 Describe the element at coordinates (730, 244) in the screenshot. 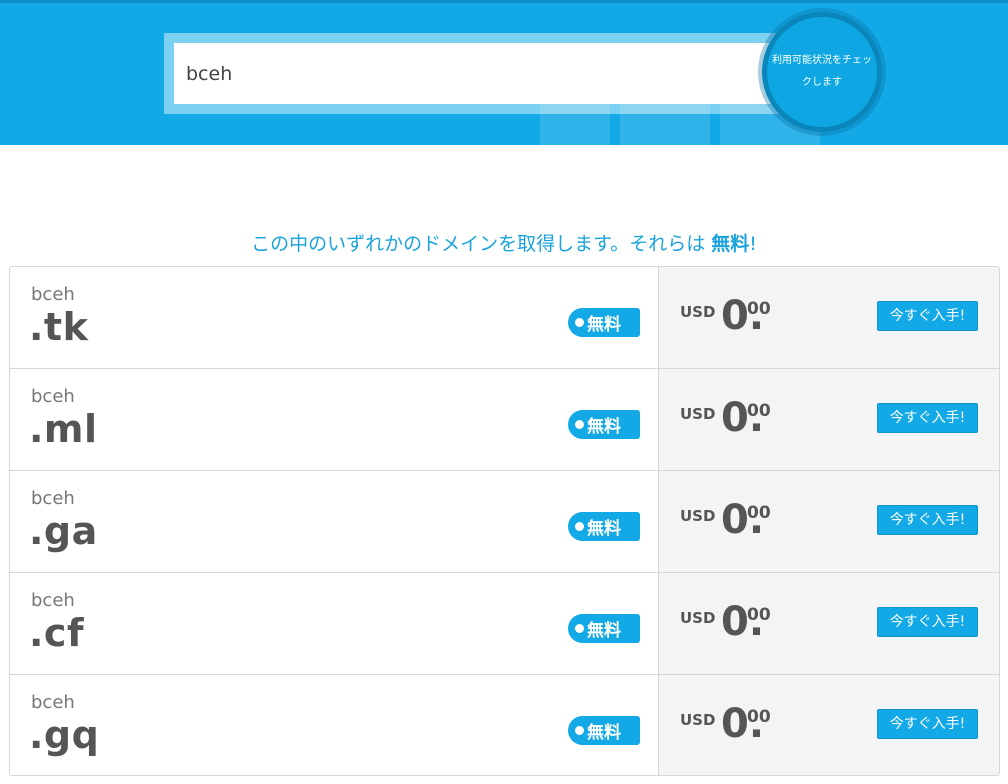

I see `headline-free: 無料` at that location.